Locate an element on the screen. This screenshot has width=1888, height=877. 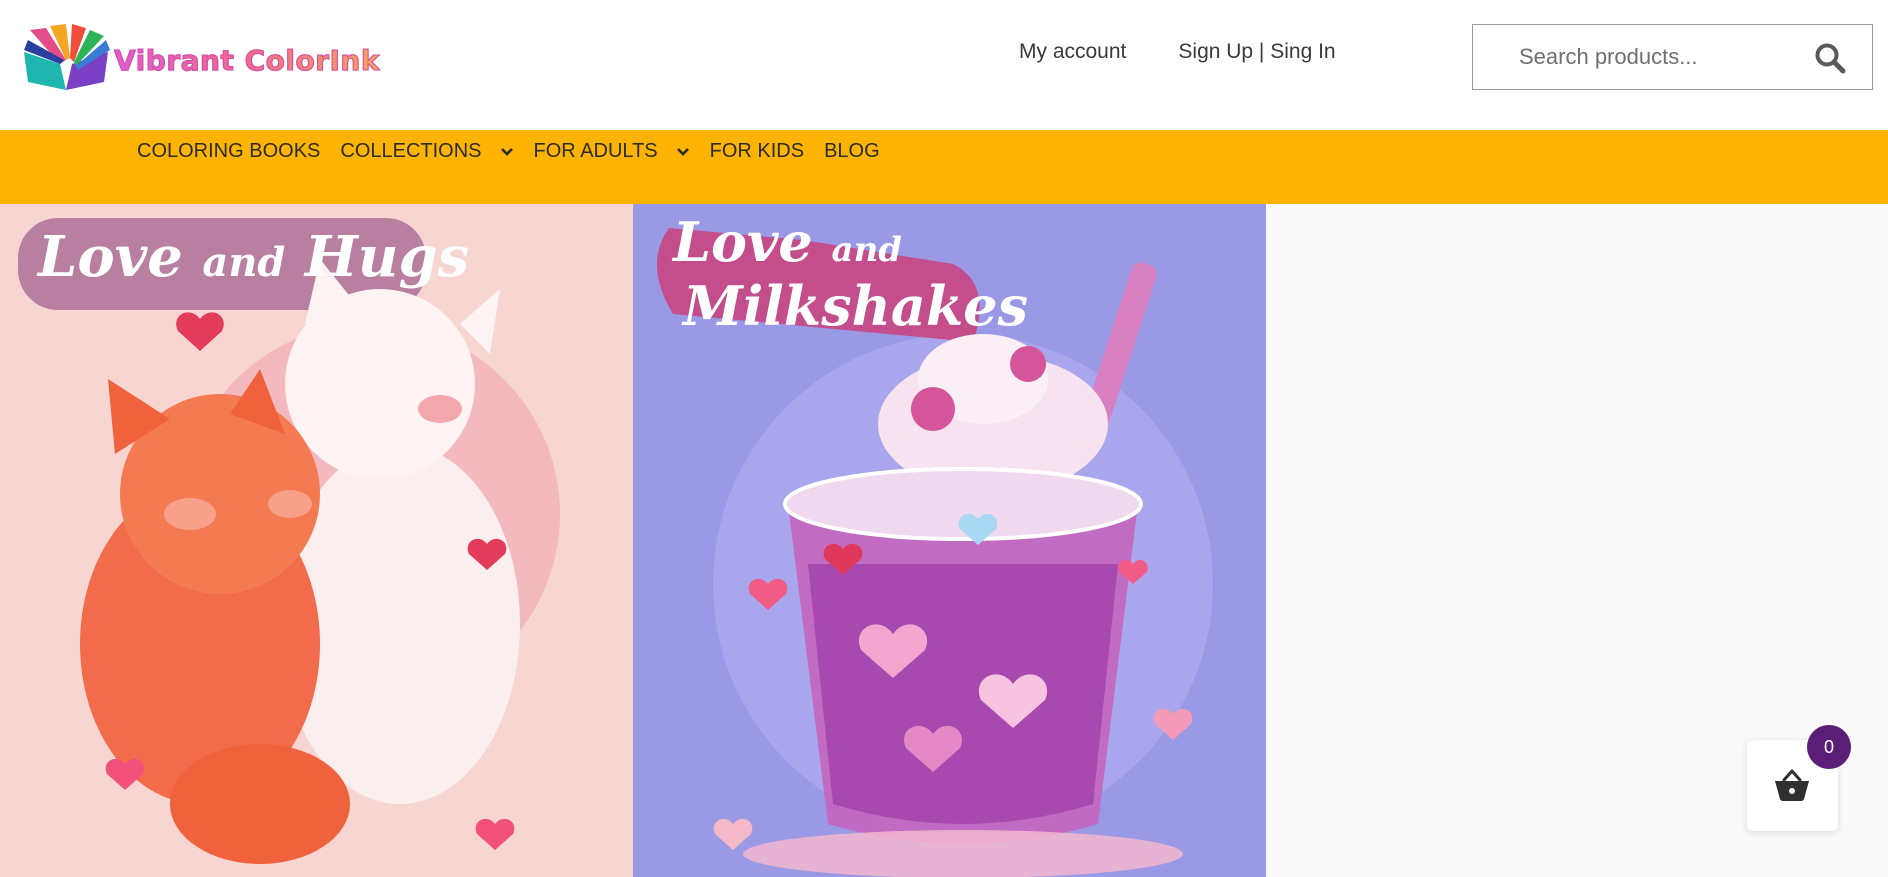
search-input is located at coordinates (1659, 57).